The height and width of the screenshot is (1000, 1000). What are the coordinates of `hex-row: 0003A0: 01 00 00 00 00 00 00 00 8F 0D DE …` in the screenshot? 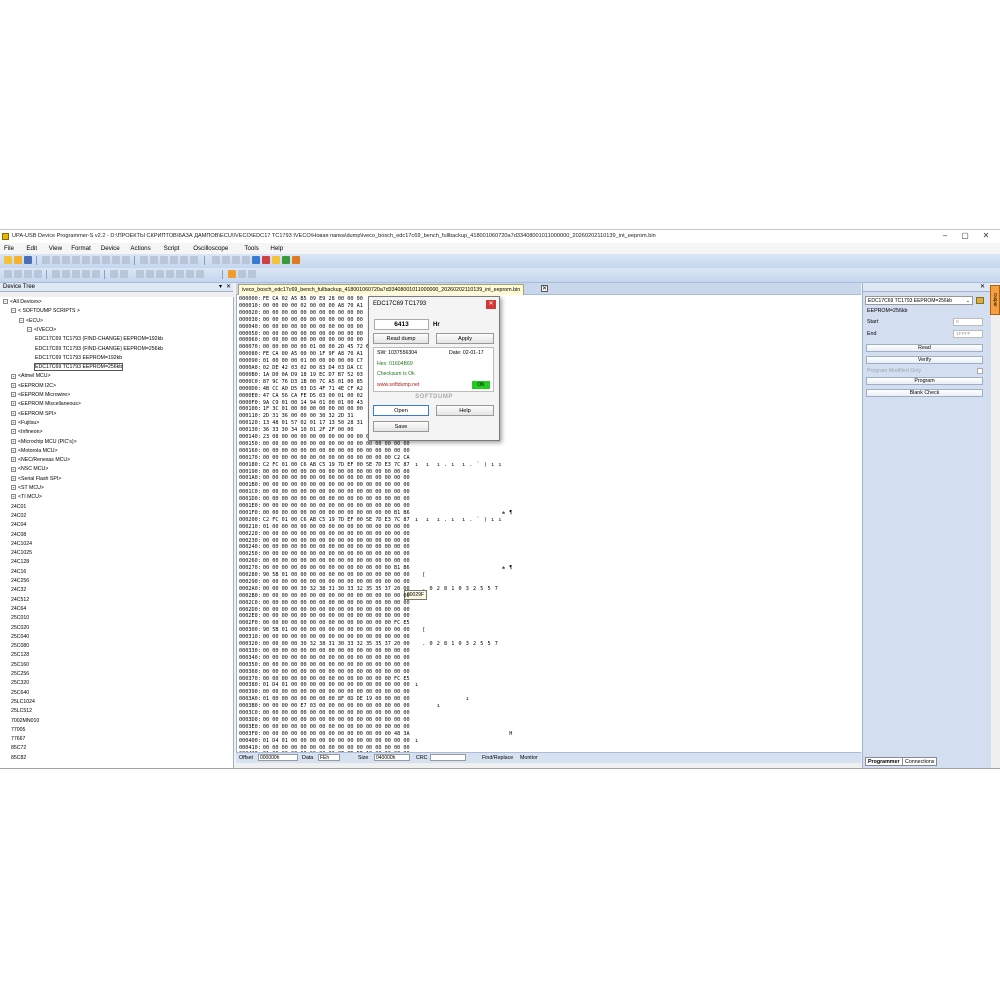 It's located at (354, 699).